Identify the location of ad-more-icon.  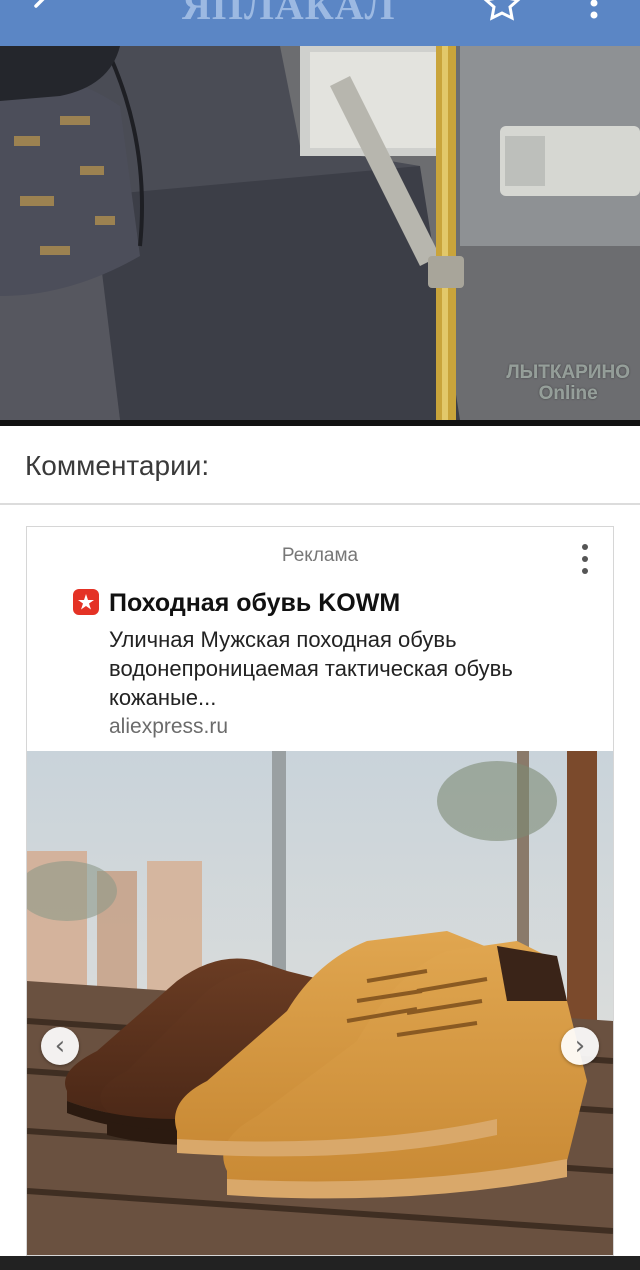
(585, 559).